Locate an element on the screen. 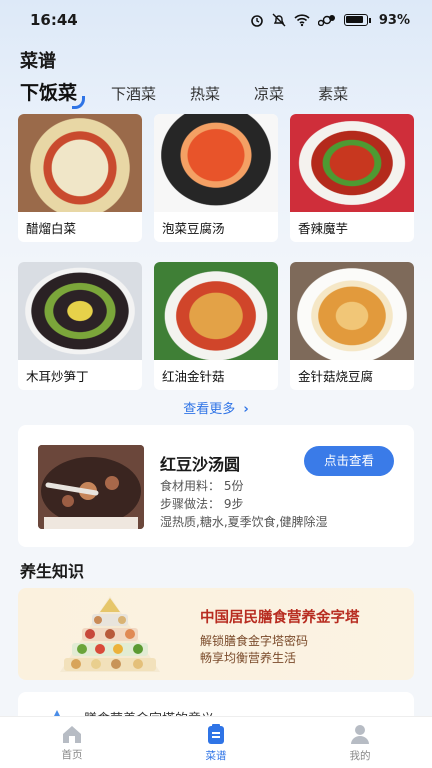 This screenshot has width=432, height=768. knowledge-card: 中国居民膳食营养金字塔 解锁膳食金字塔密码 畅享均衡营养生活 is located at coordinates (216, 634).